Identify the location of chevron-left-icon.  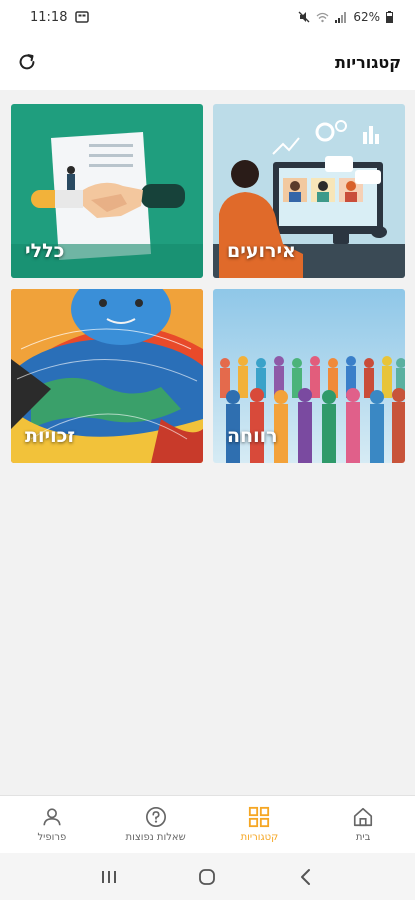
(305, 876).